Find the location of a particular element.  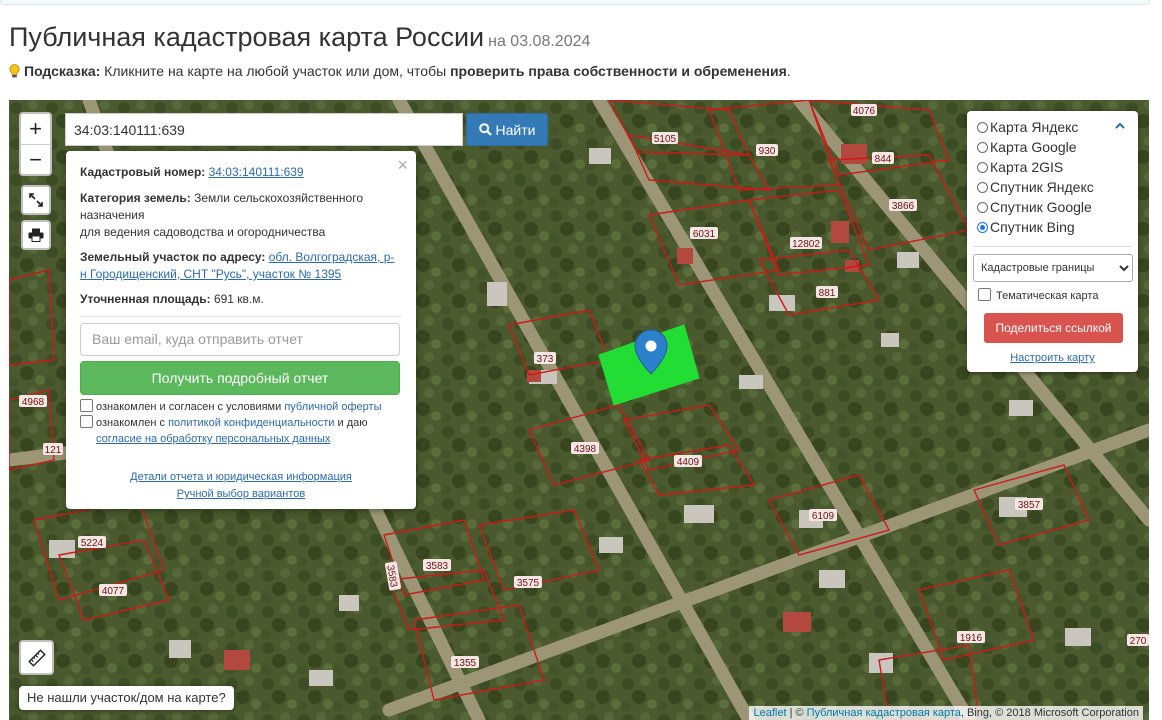

print-icon is located at coordinates (36, 235).